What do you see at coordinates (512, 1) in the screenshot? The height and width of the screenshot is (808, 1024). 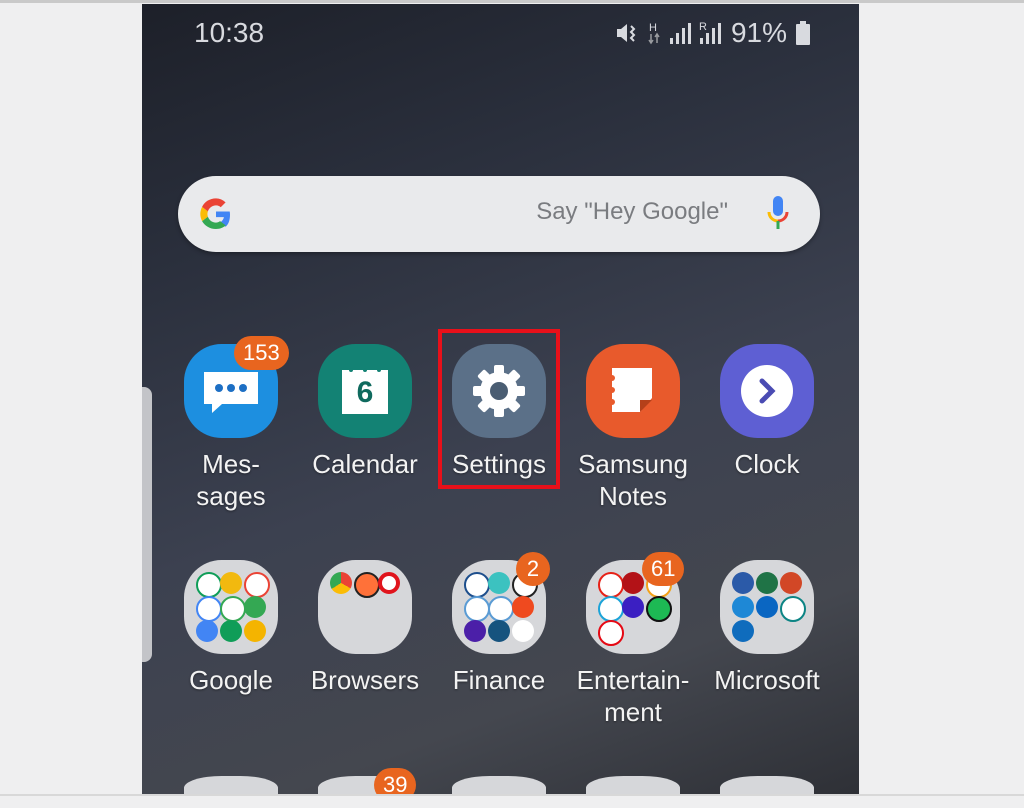 I see `window-top-border` at bounding box center [512, 1].